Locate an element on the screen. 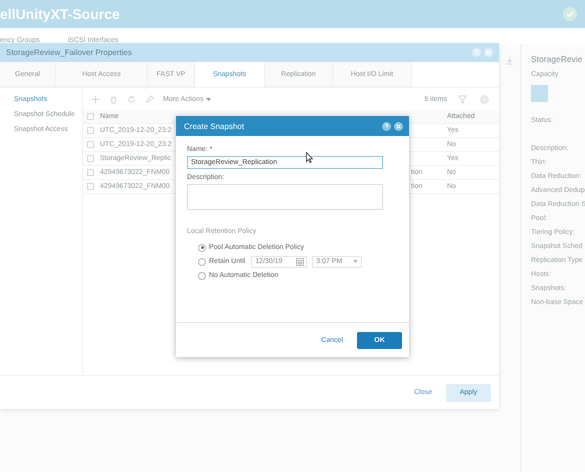 Image resolution: width=585 pixels, height=472 pixels. settings-icon is located at coordinates (484, 99).